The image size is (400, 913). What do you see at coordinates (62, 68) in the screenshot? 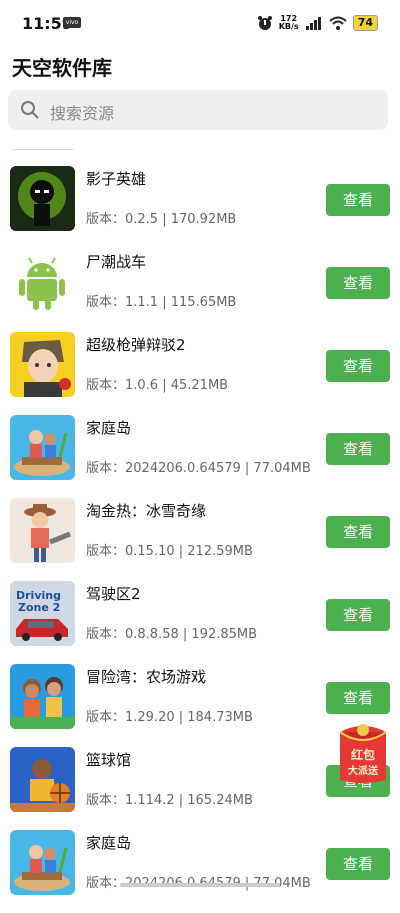
I see `page-title: 天空软件库` at bounding box center [62, 68].